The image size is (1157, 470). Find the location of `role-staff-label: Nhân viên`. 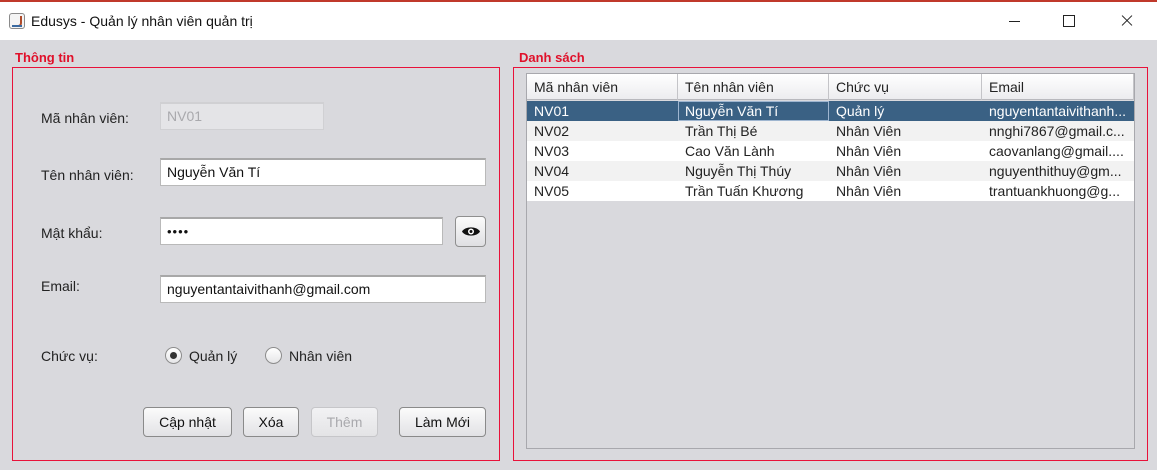

role-staff-label: Nhân viên is located at coordinates (321, 356).